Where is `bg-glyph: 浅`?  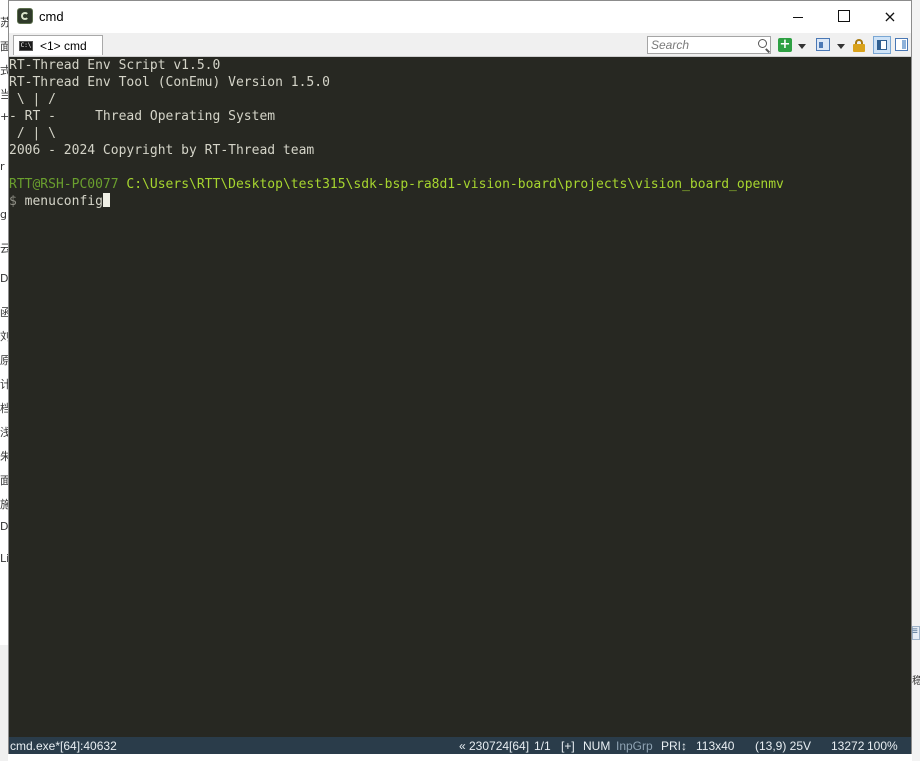
bg-glyph: 浅 is located at coordinates (4, 432).